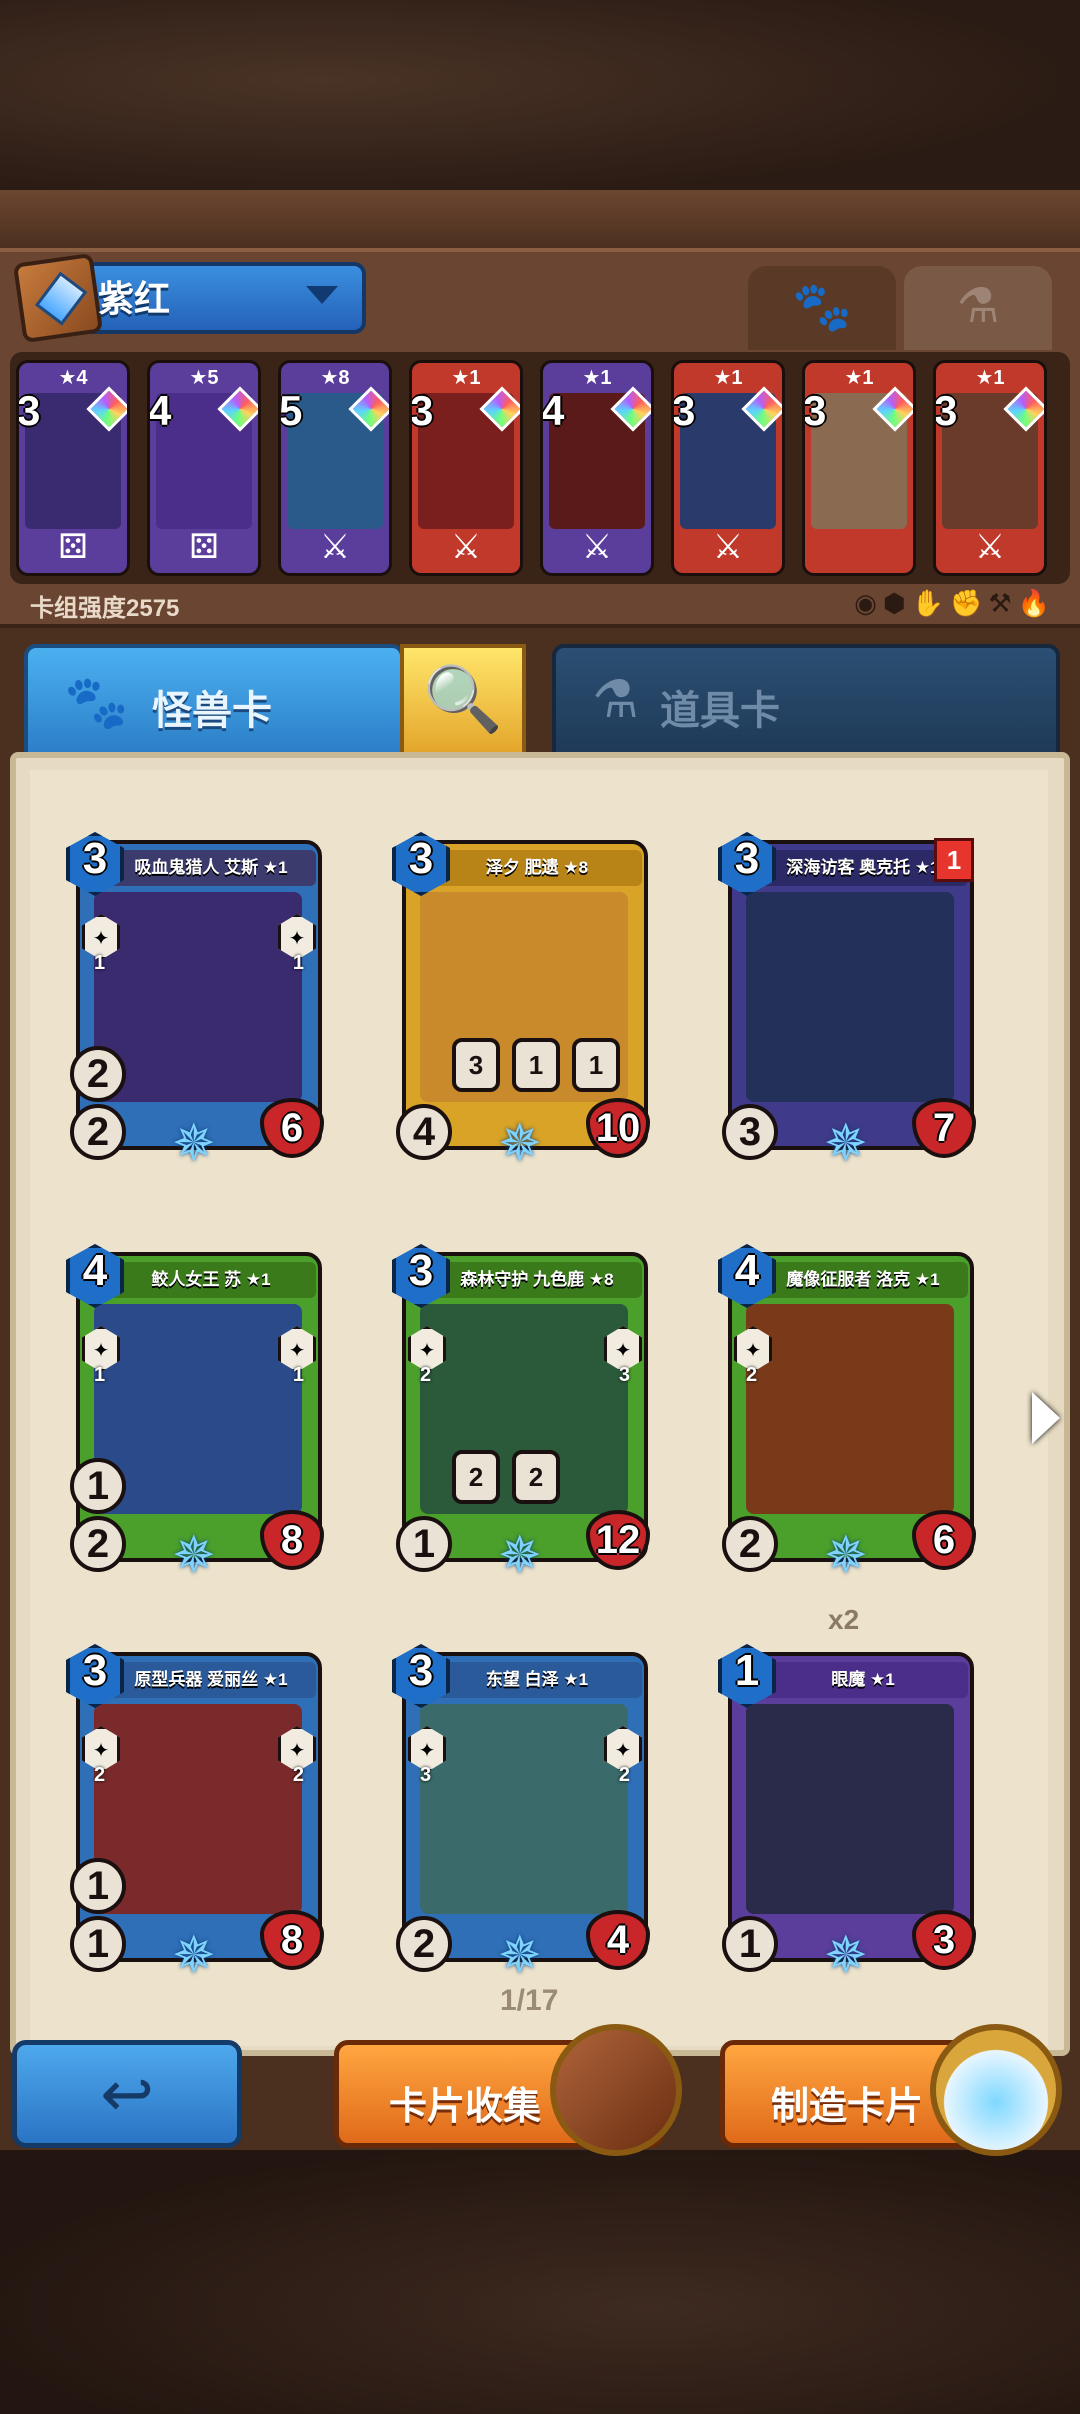  What do you see at coordinates (73, 547) in the screenshot?
I see `deck-slot-type-icon: ⚄` at bounding box center [73, 547].